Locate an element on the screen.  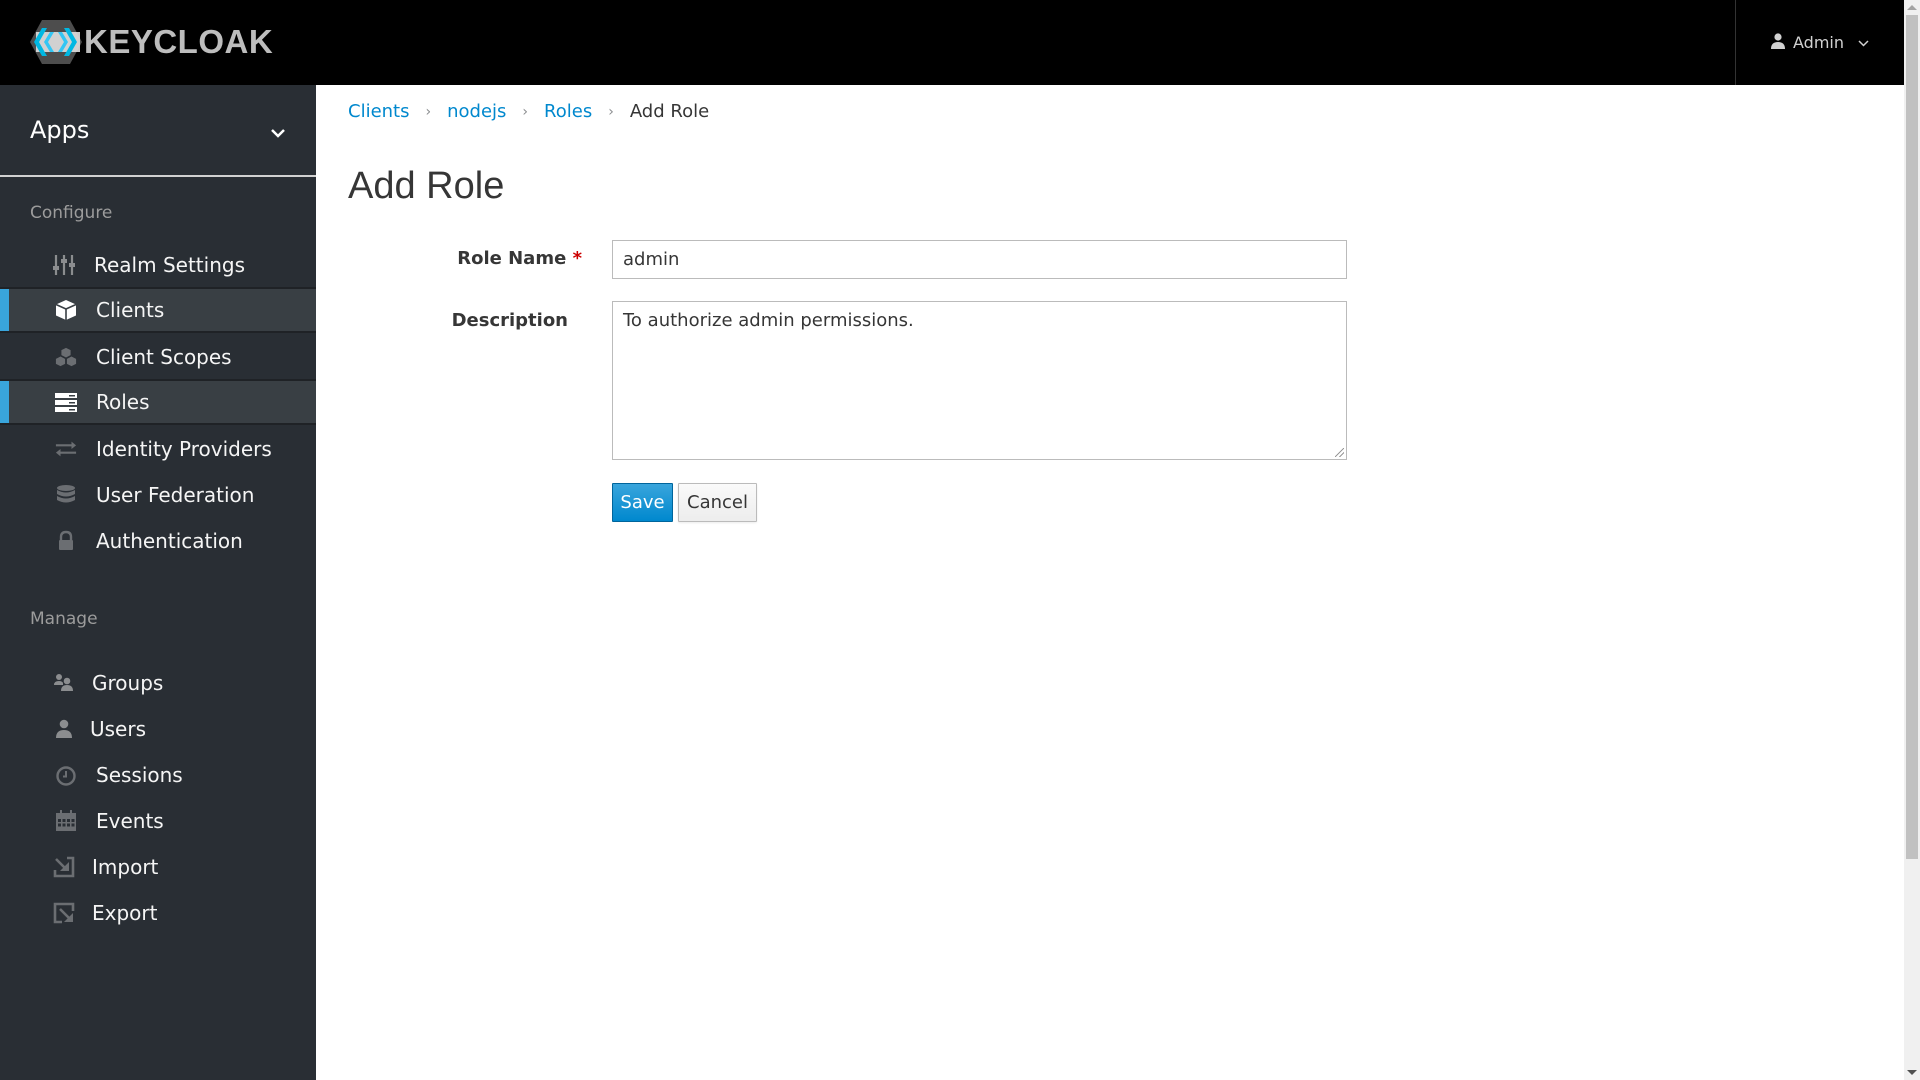
sidebar-item-sessions: Sessions is located at coordinates (158, 774).